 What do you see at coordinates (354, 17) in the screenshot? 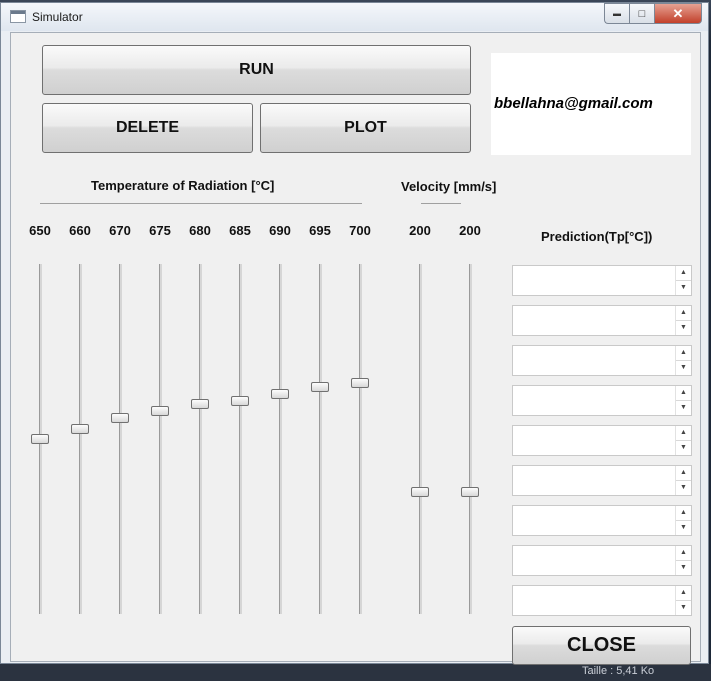
I see `title-bar: Simulator ▬ □ ✕` at bounding box center [354, 17].